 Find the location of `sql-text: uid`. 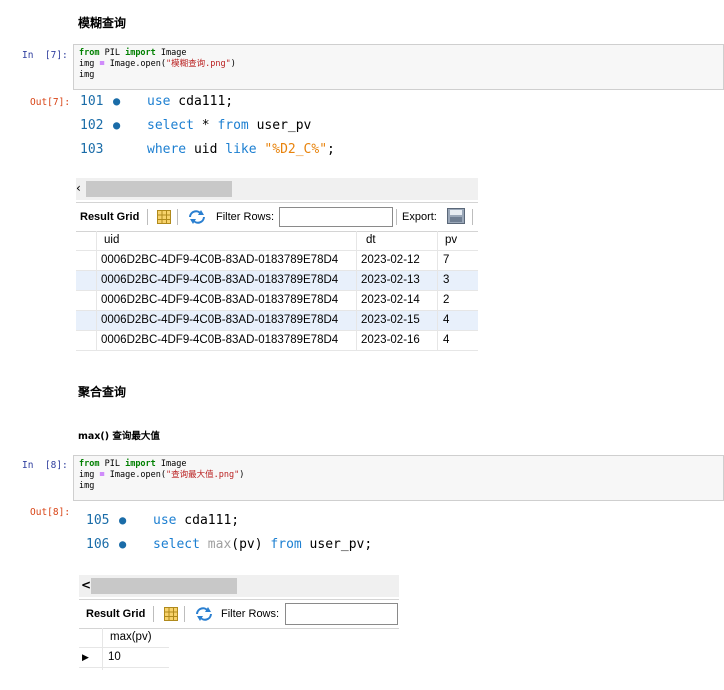

sql-text: uid is located at coordinates (206, 149).